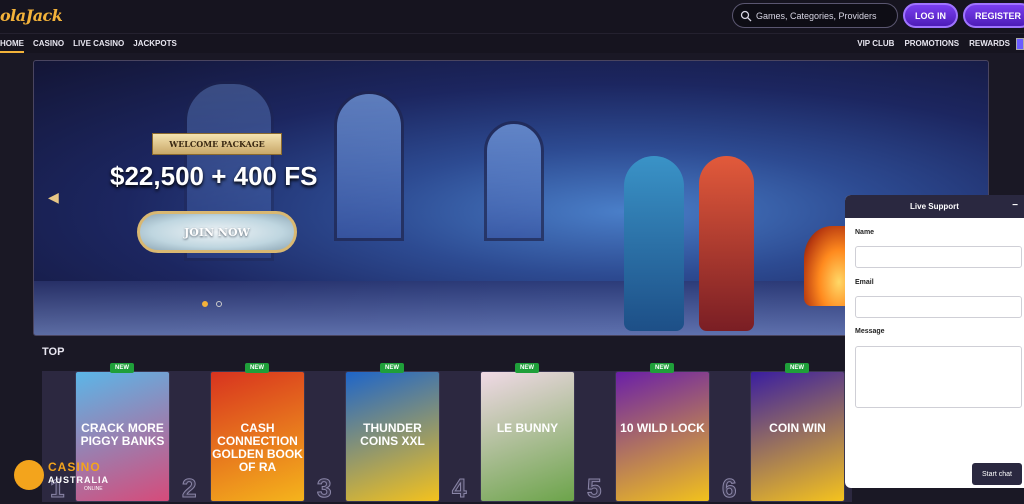 The width and height of the screenshot is (1024, 504). Describe the element at coordinates (212, 304) in the screenshot. I see `banner-pagination` at that location.